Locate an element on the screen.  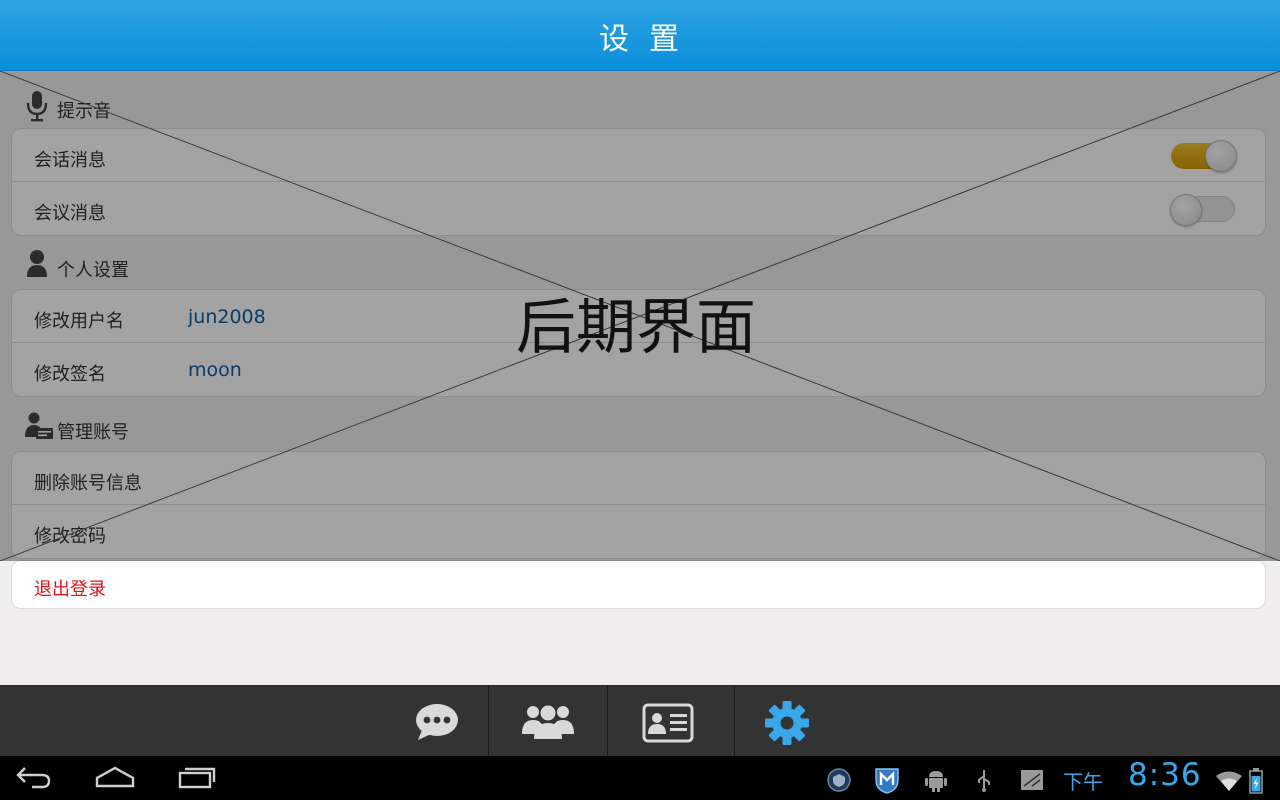
android-debug-icon is located at coordinates (936, 782).